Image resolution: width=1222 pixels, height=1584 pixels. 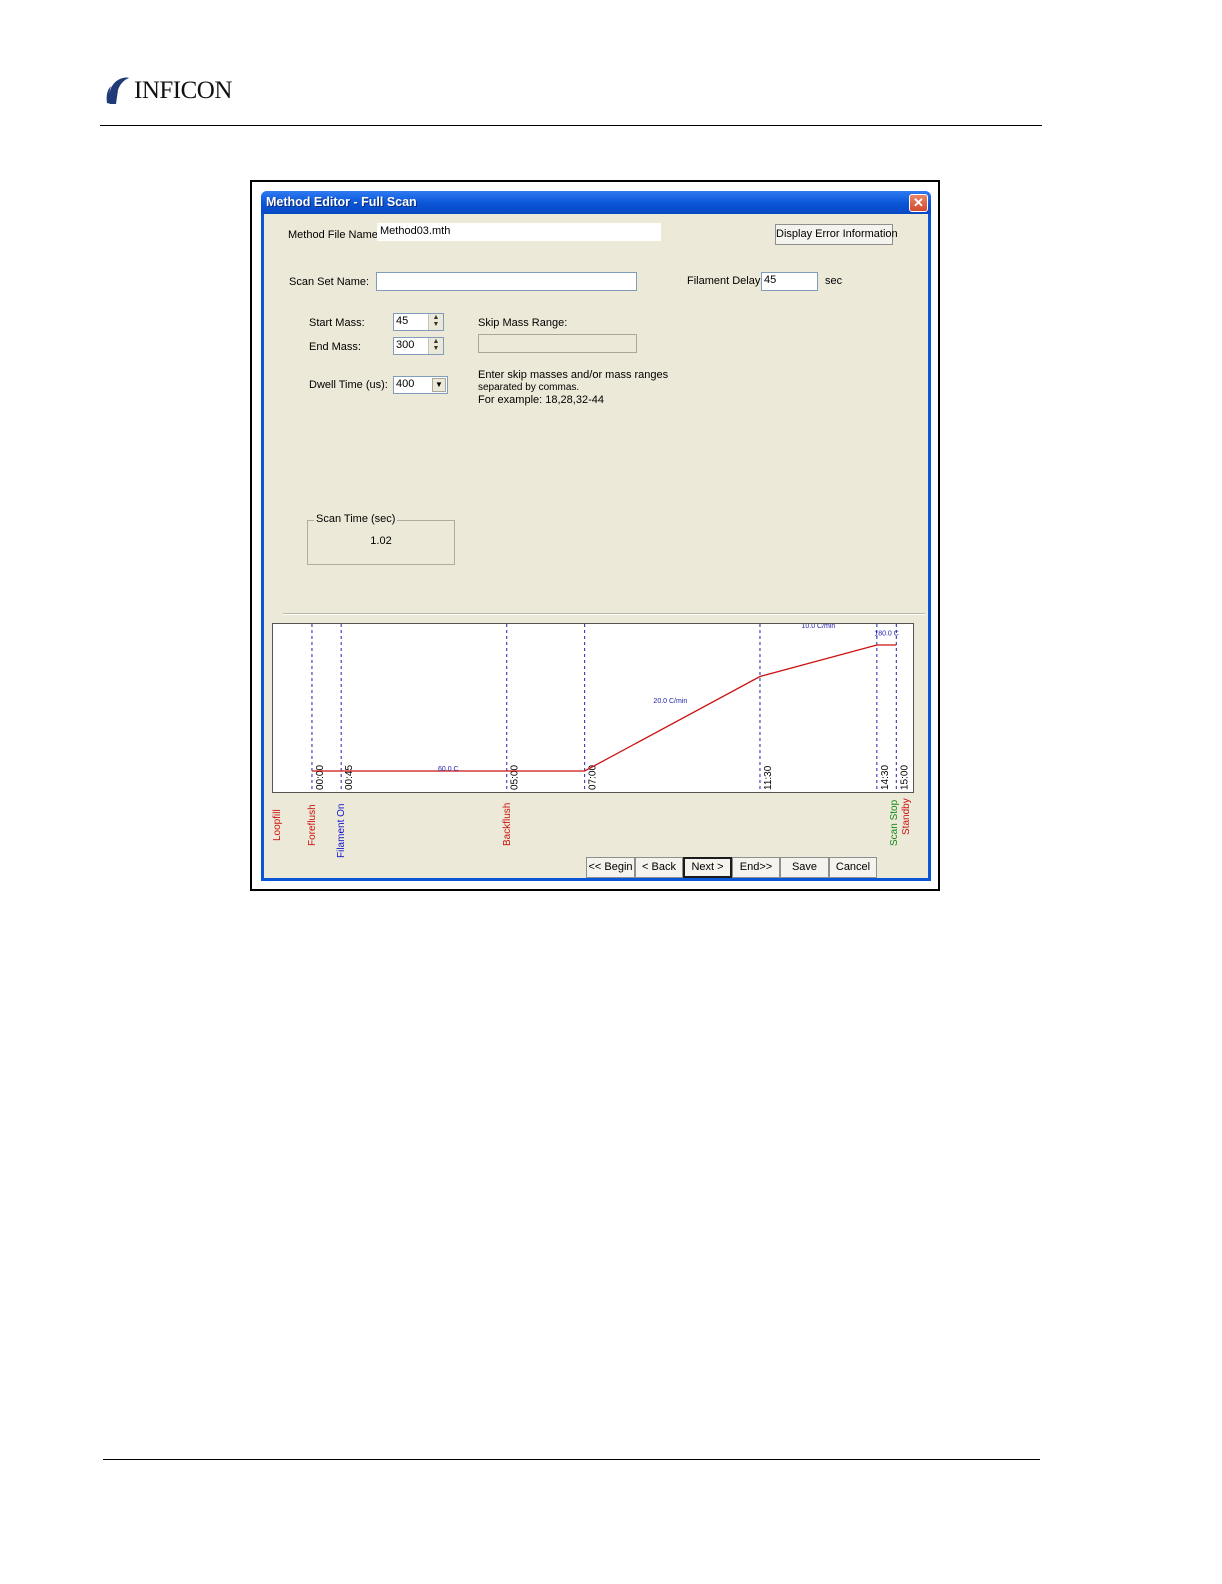 I want to click on dwell-time-label: Dwell Time (us):, so click(x=348, y=385).